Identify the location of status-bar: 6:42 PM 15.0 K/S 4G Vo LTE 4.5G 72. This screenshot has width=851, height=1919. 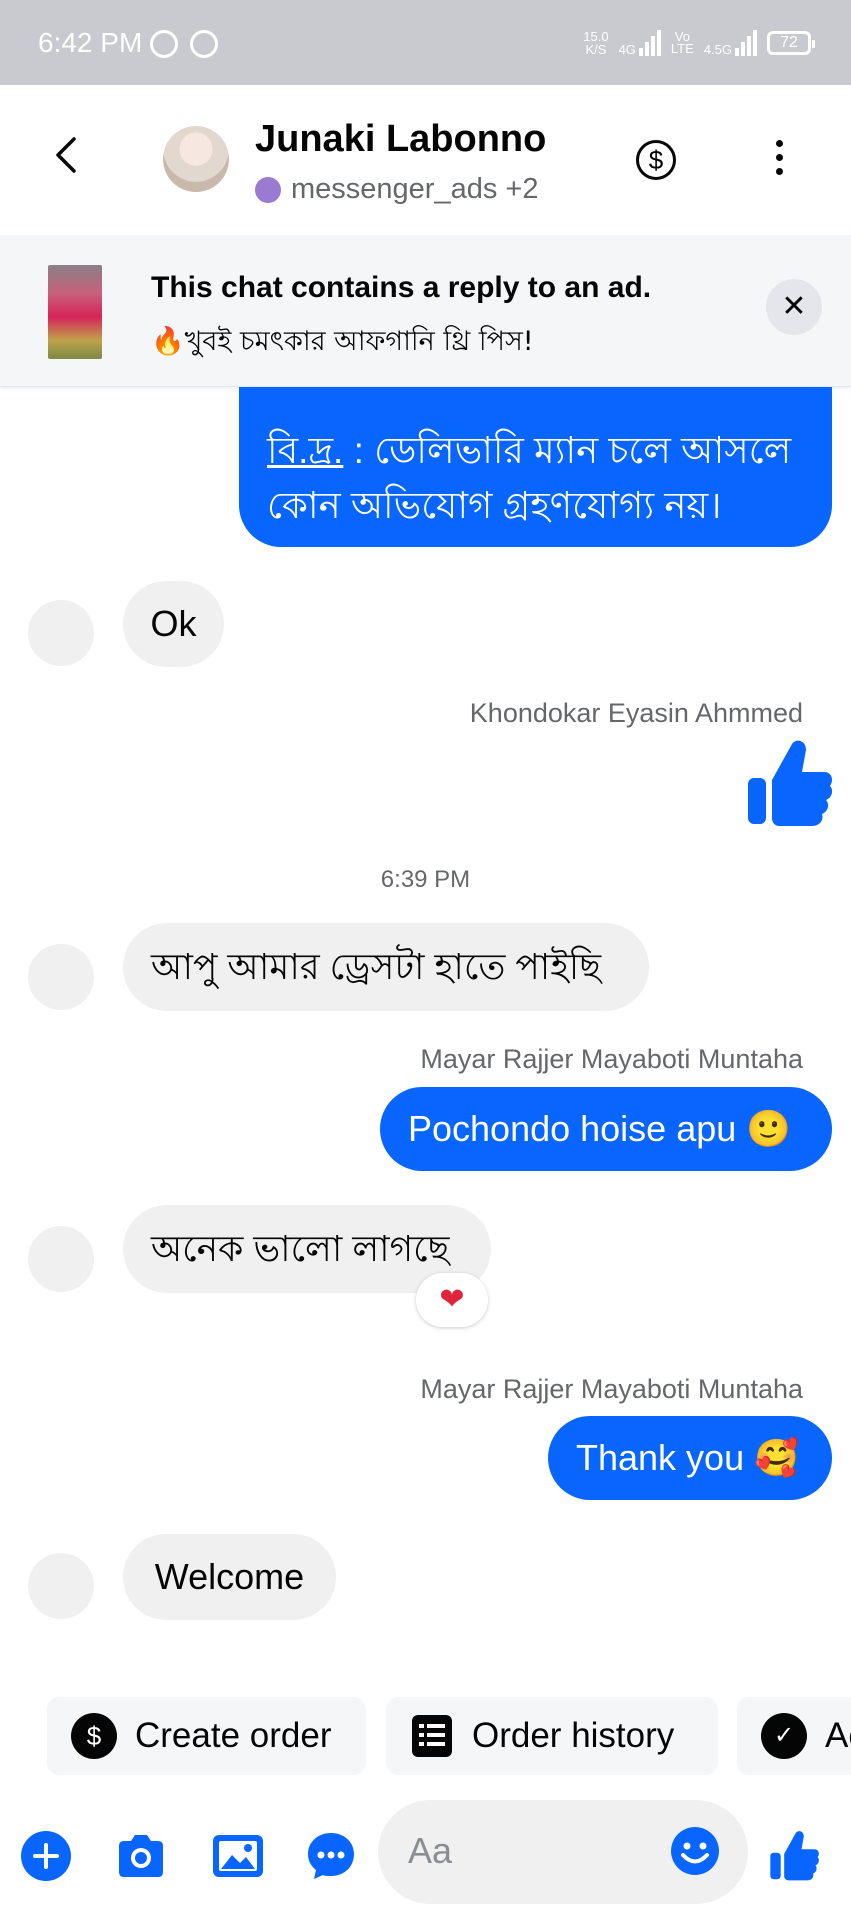
(425, 42).